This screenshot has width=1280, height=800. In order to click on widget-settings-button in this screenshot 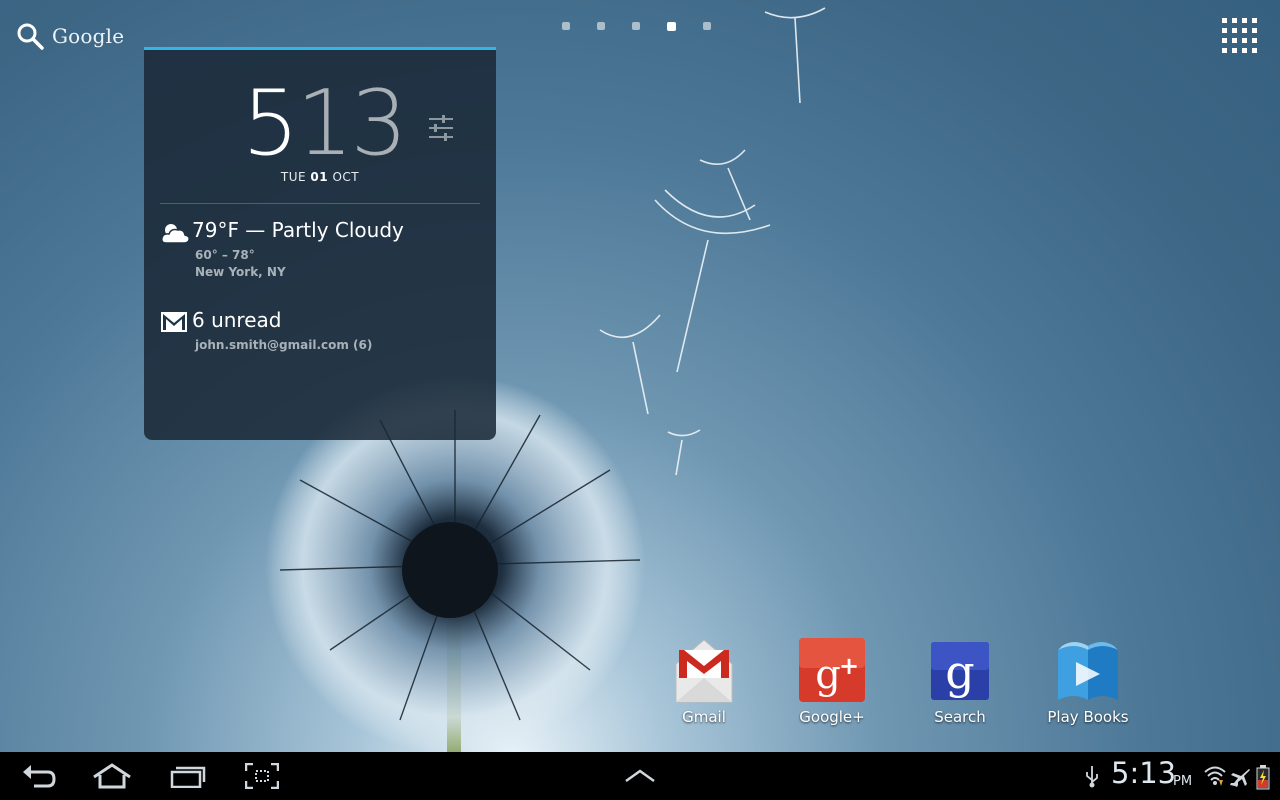, I will do `click(441, 130)`.